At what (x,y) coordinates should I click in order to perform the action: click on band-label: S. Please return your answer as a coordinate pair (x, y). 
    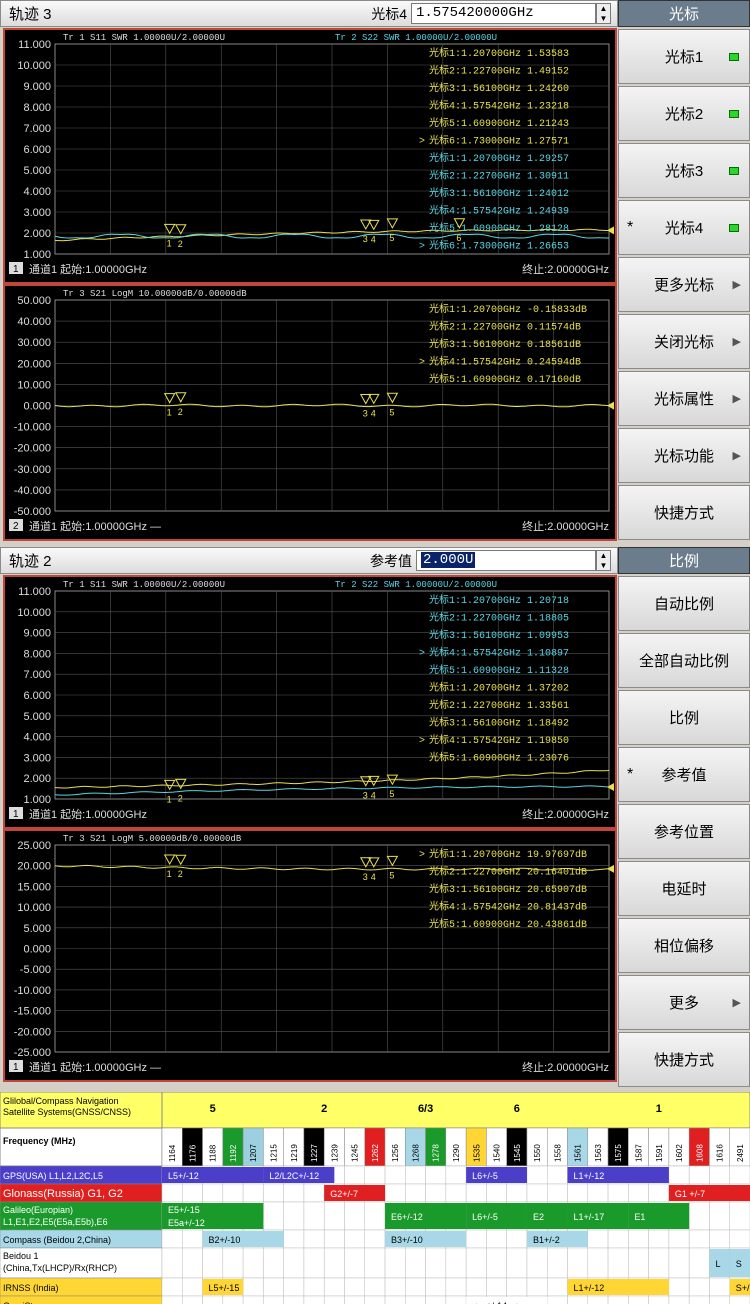
    Looking at the image, I should click on (739, 1264).